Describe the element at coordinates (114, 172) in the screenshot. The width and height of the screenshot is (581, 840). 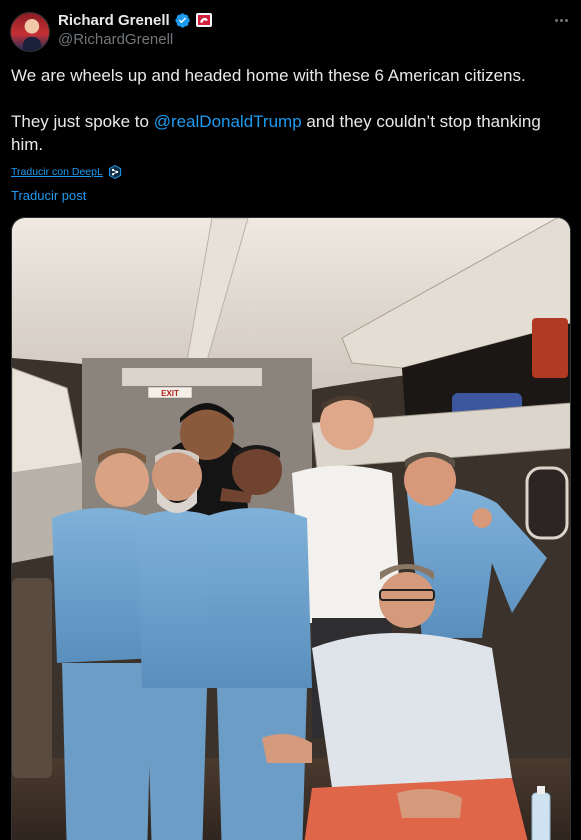
I see `deepl-icon` at that location.